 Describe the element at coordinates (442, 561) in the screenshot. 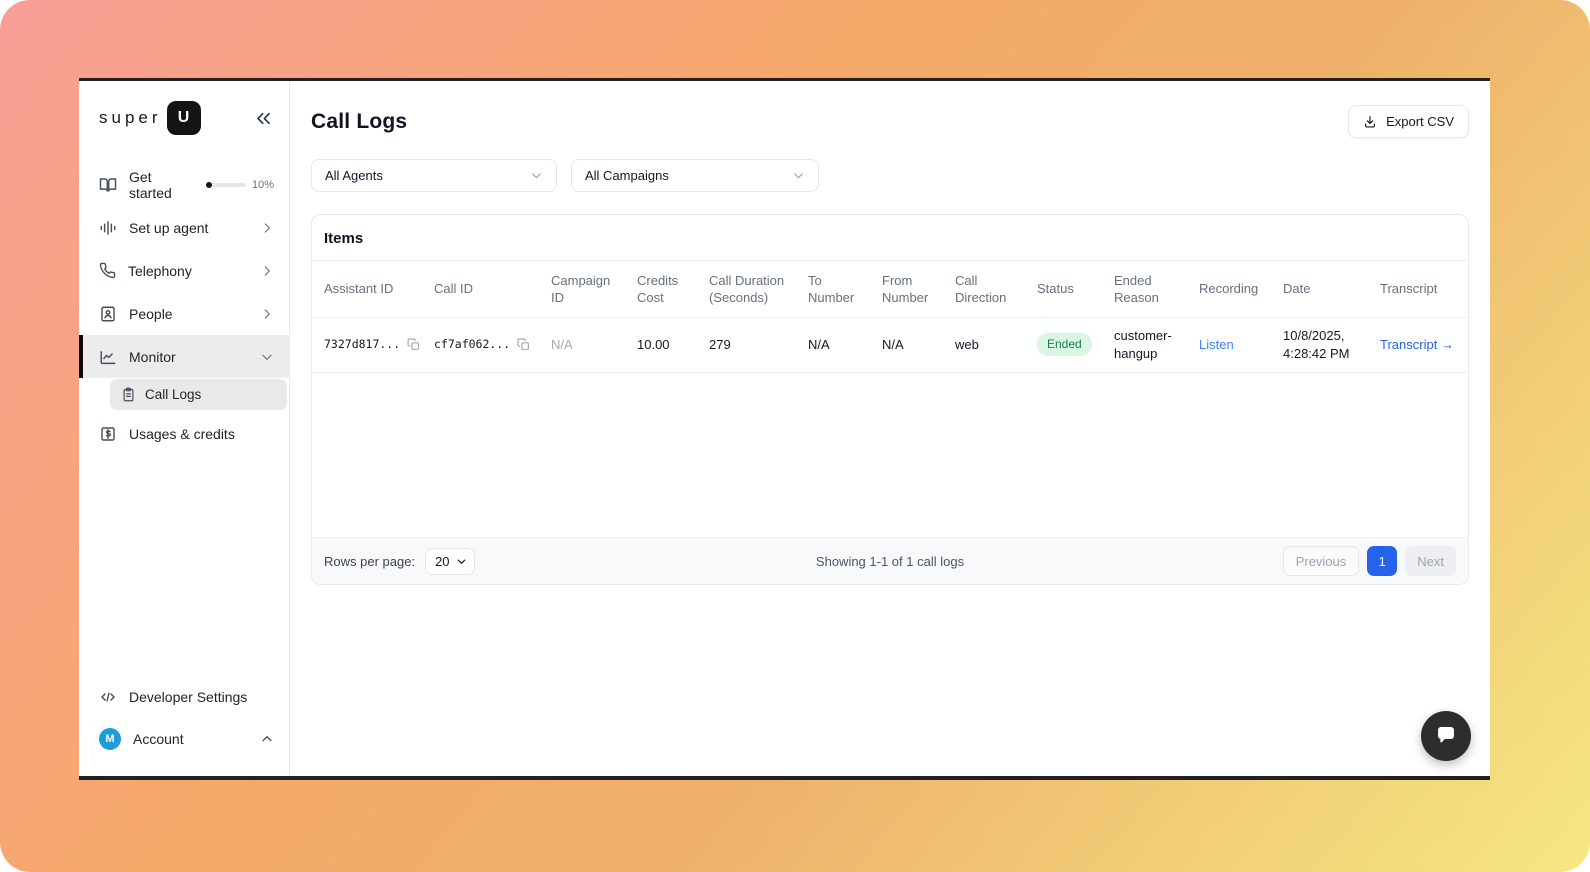

I see `rows-per-page-value: 20` at that location.